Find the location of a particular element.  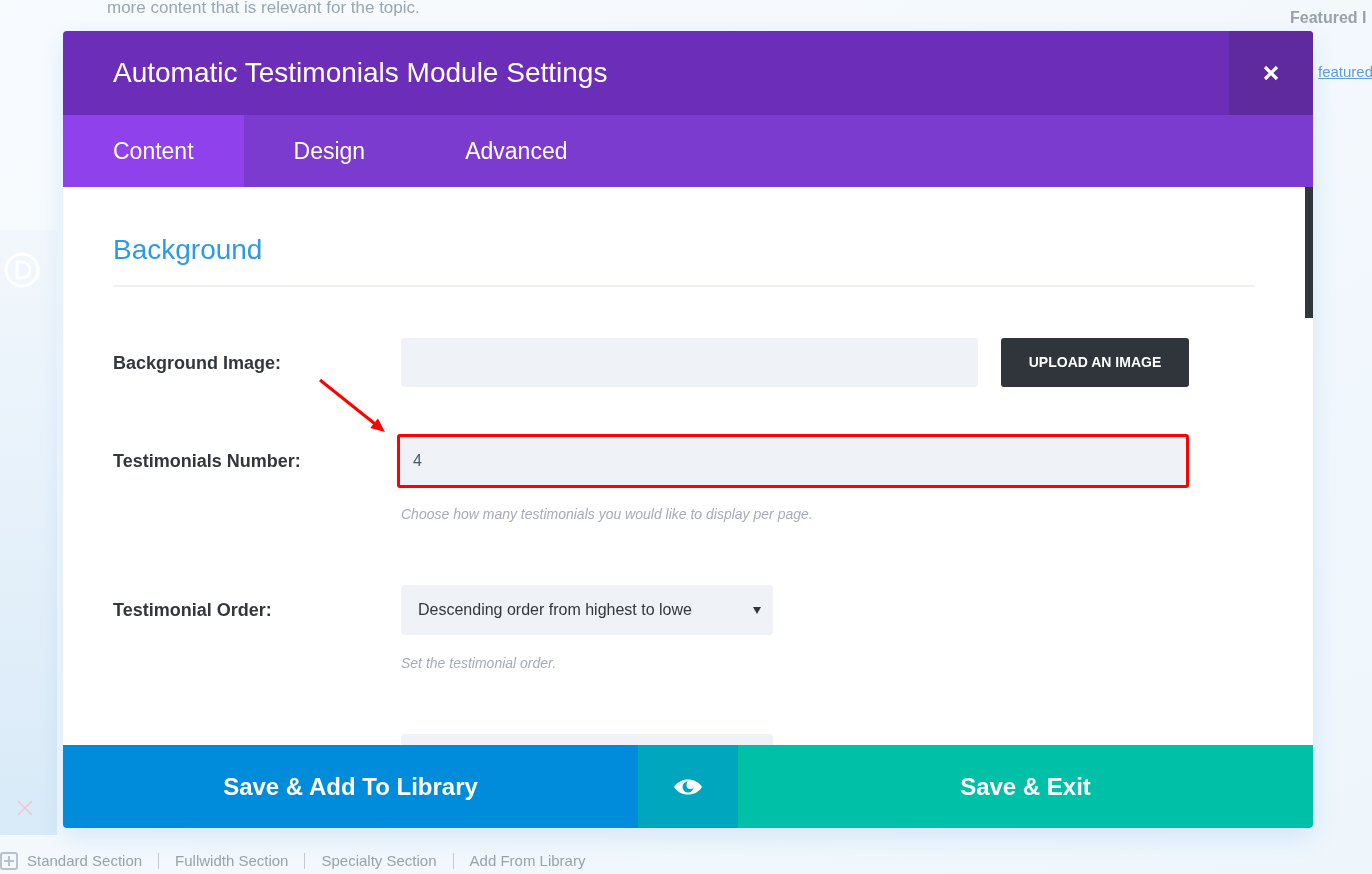

tab: Advanced is located at coordinates (516, 151).